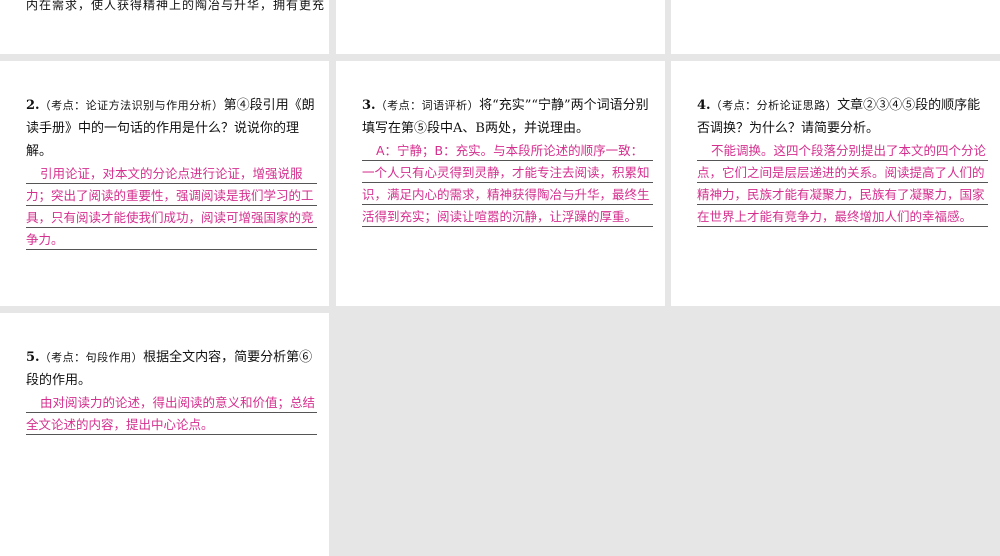  What do you see at coordinates (842, 117) in the screenshot?
I see `question-4-prompt: 4.（考点：分析论证思路）文章②③④⑤段的顺序能否调换？为什么？请简要分析。` at bounding box center [842, 117].